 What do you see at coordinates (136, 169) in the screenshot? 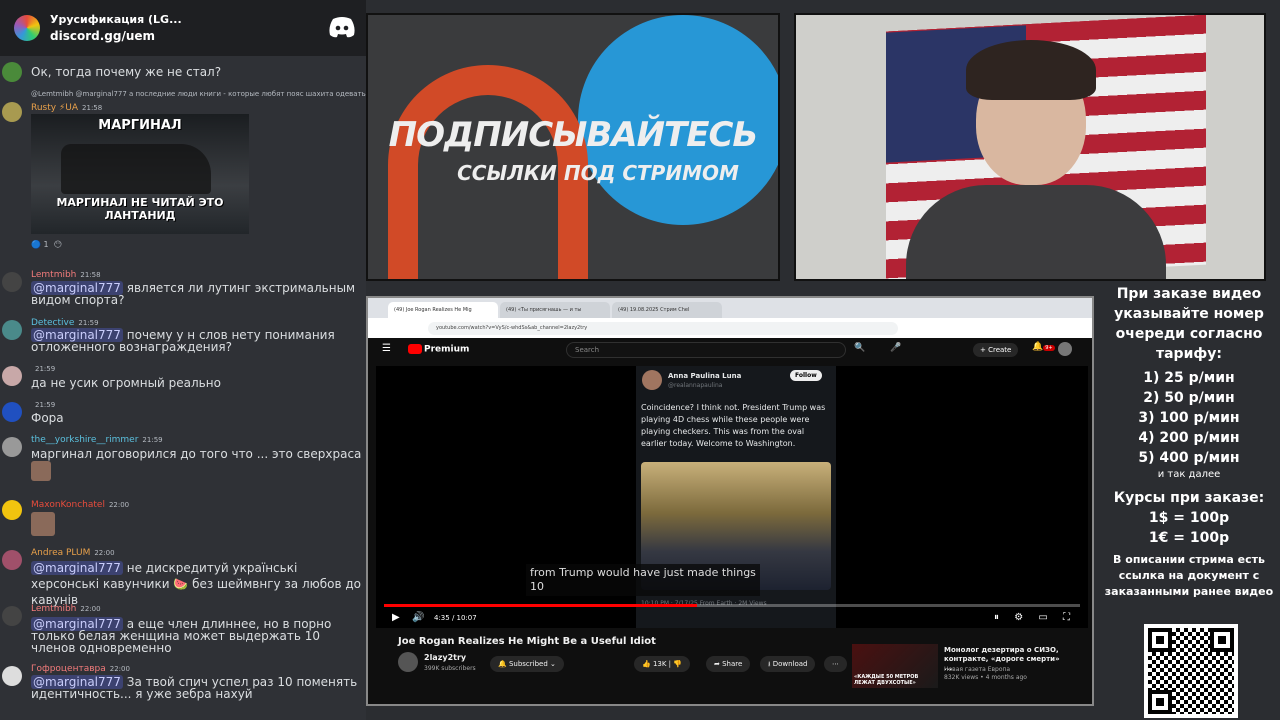
I see `car-figure` at bounding box center [136, 169].